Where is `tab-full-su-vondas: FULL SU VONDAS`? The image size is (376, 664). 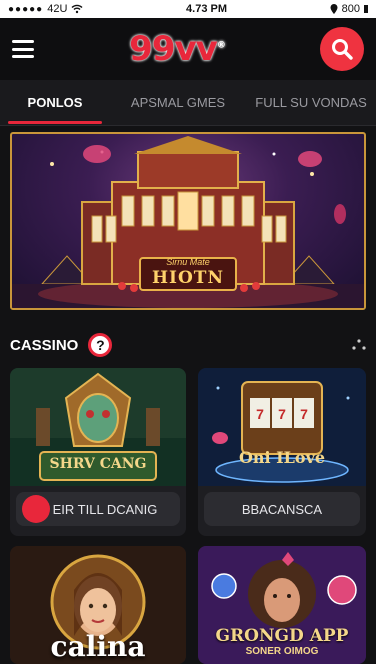
tab-full-su-vondas: FULL SU VONDAS is located at coordinates (311, 103).